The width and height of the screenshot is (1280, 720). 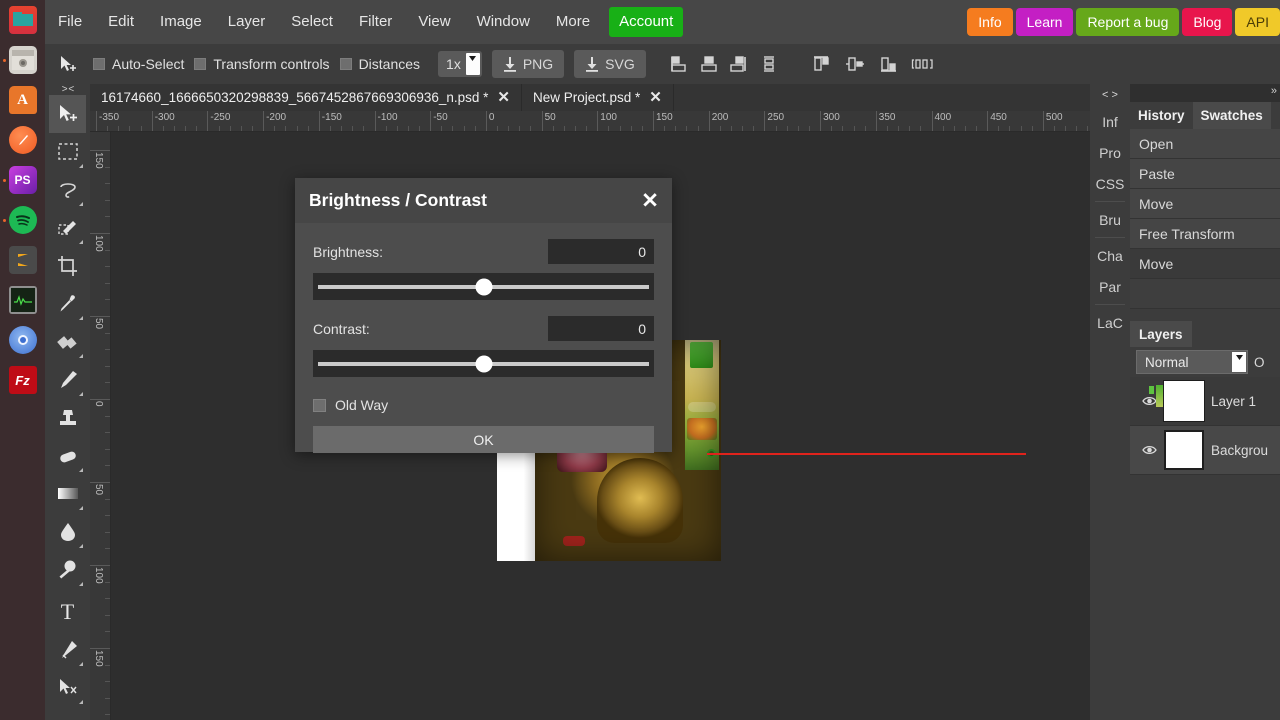 What do you see at coordinates (22, 380) in the screenshot?
I see `dock-item-filezilla: Fz` at bounding box center [22, 380].